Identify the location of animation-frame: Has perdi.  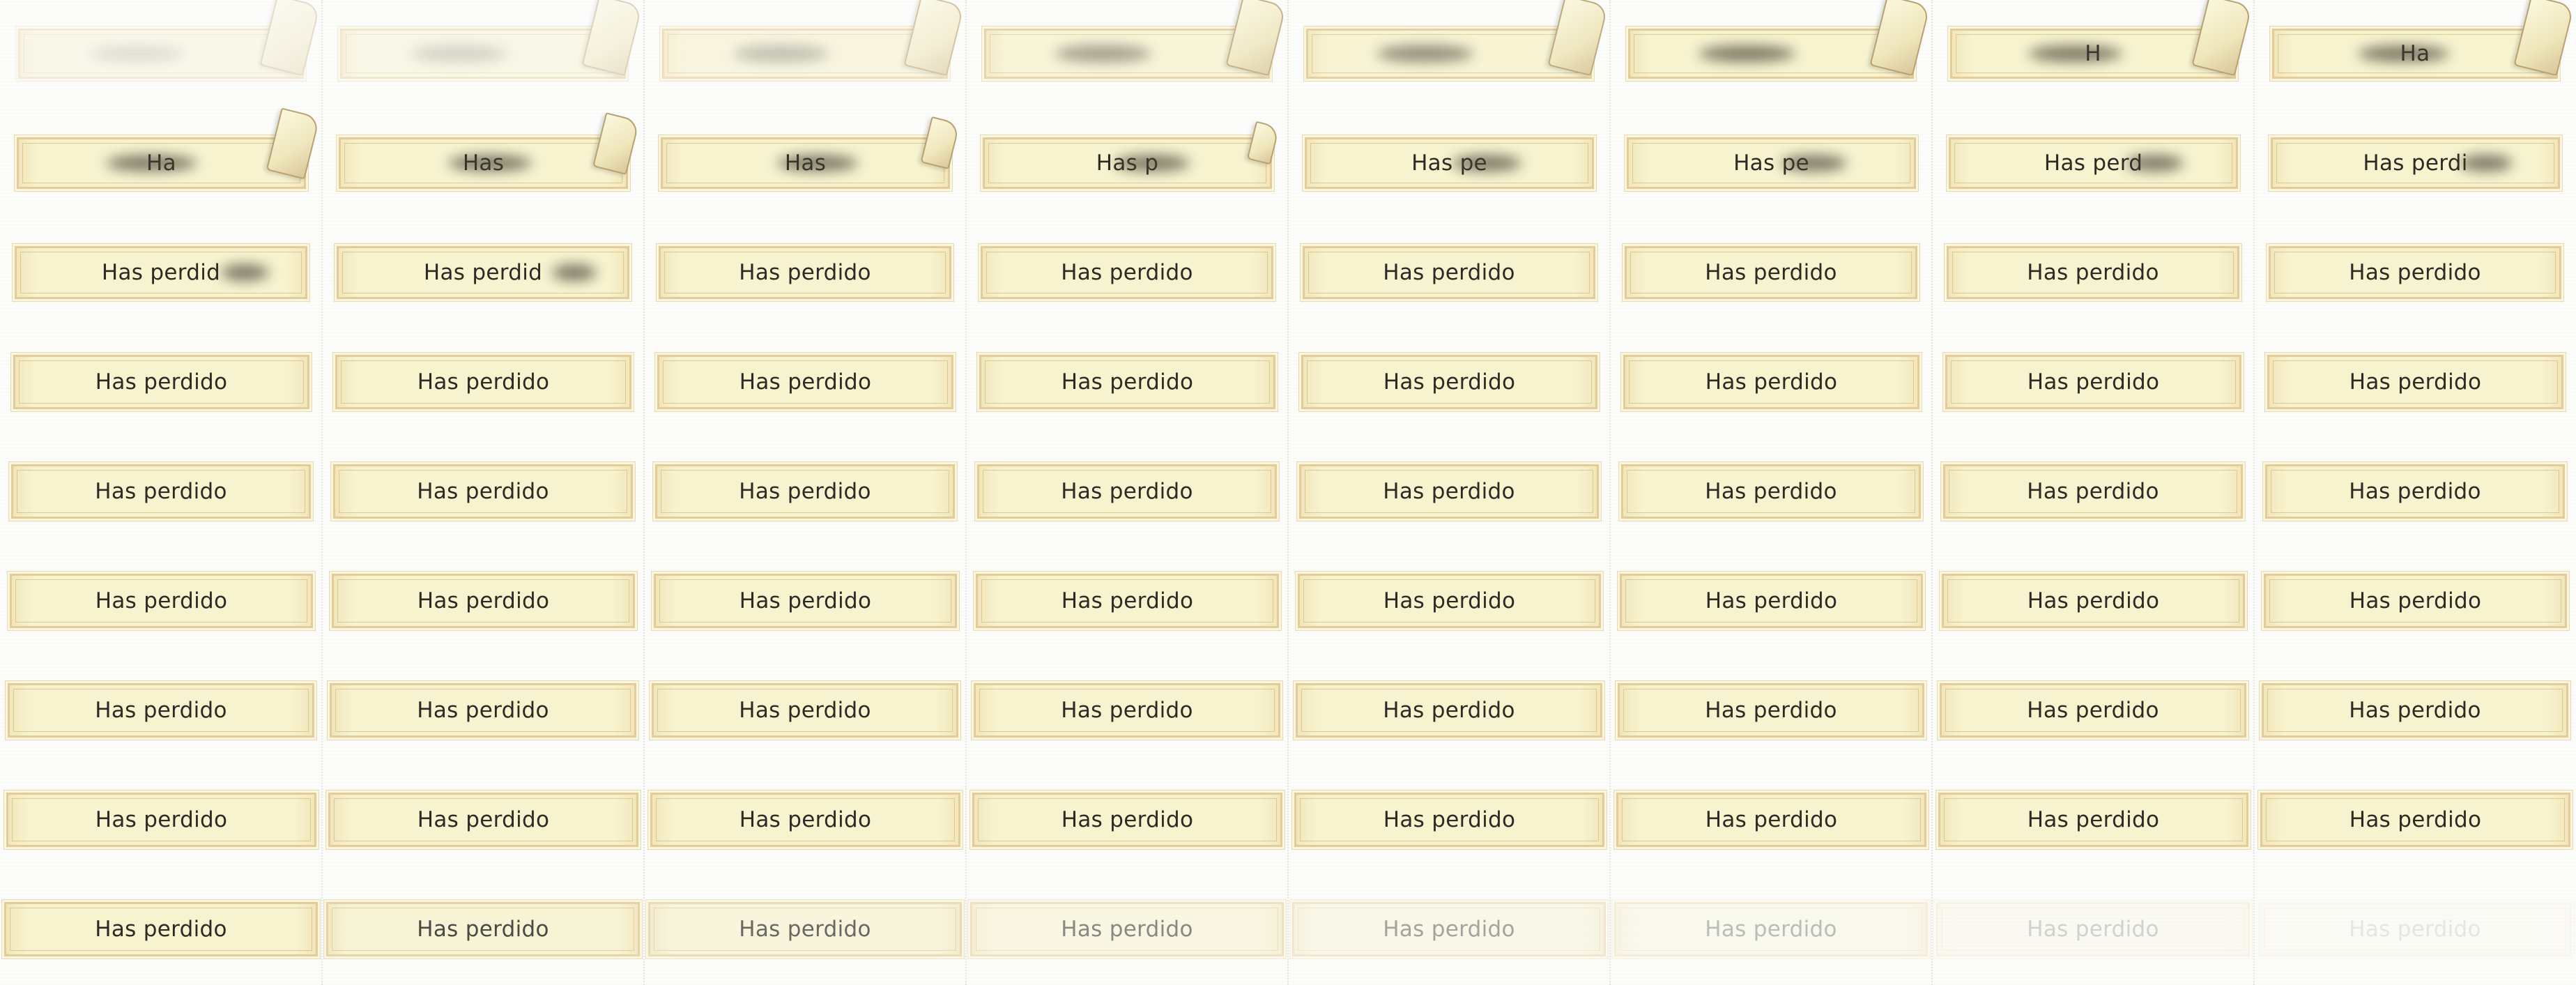
(2415, 164).